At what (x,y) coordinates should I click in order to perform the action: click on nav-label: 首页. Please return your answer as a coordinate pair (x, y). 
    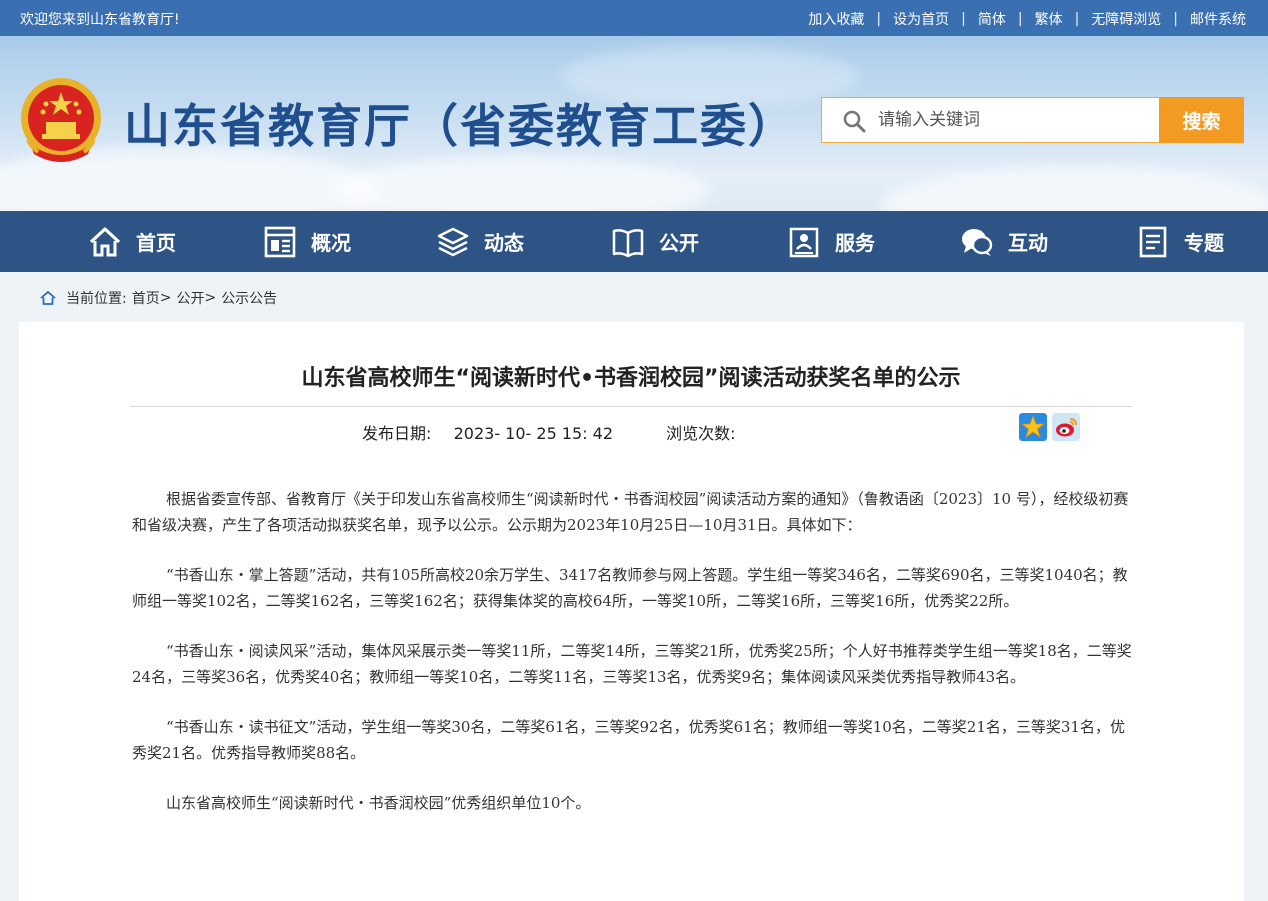
    Looking at the image, I should click on (156, 243).